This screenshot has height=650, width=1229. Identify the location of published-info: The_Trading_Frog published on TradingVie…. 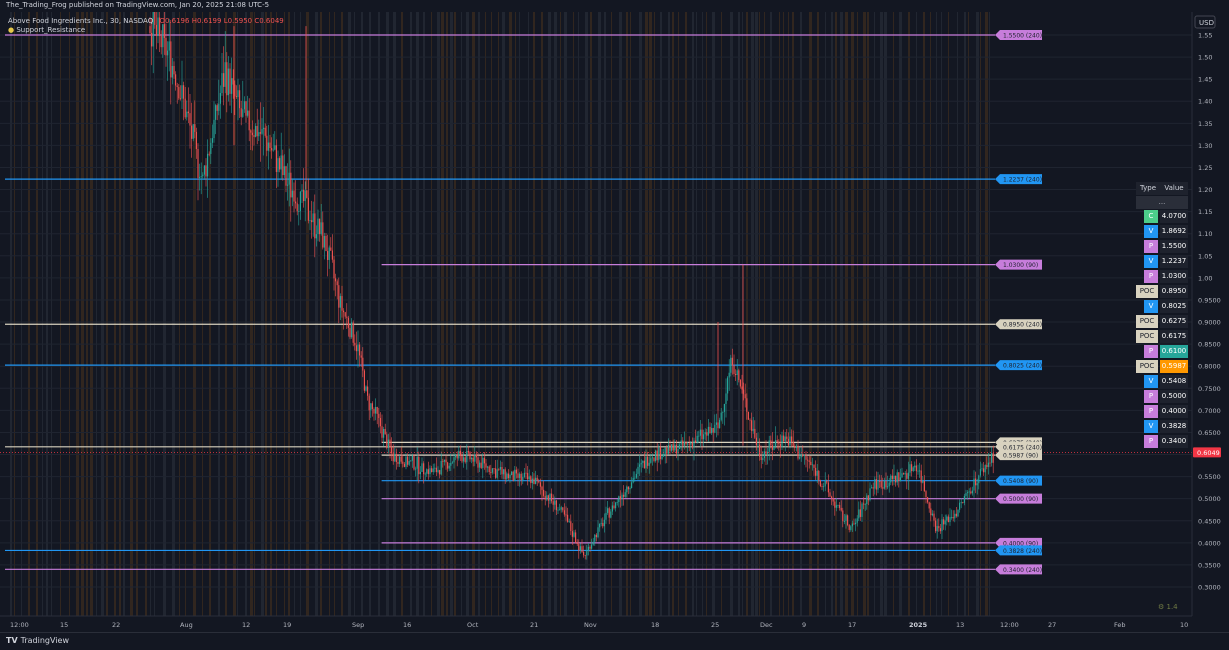
(138, 5).